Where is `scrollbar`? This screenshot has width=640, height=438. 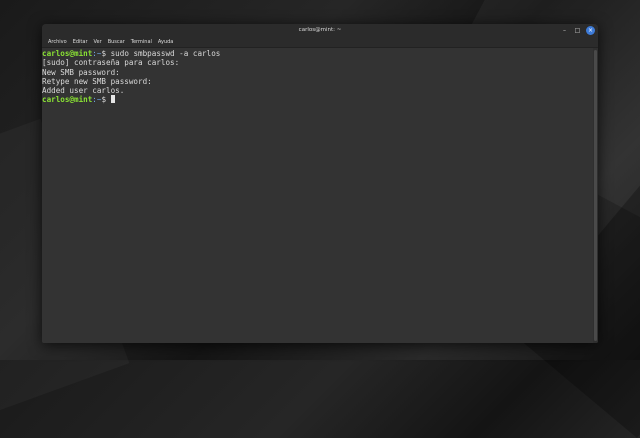
scrollbar is located at coordinates (595, 195).